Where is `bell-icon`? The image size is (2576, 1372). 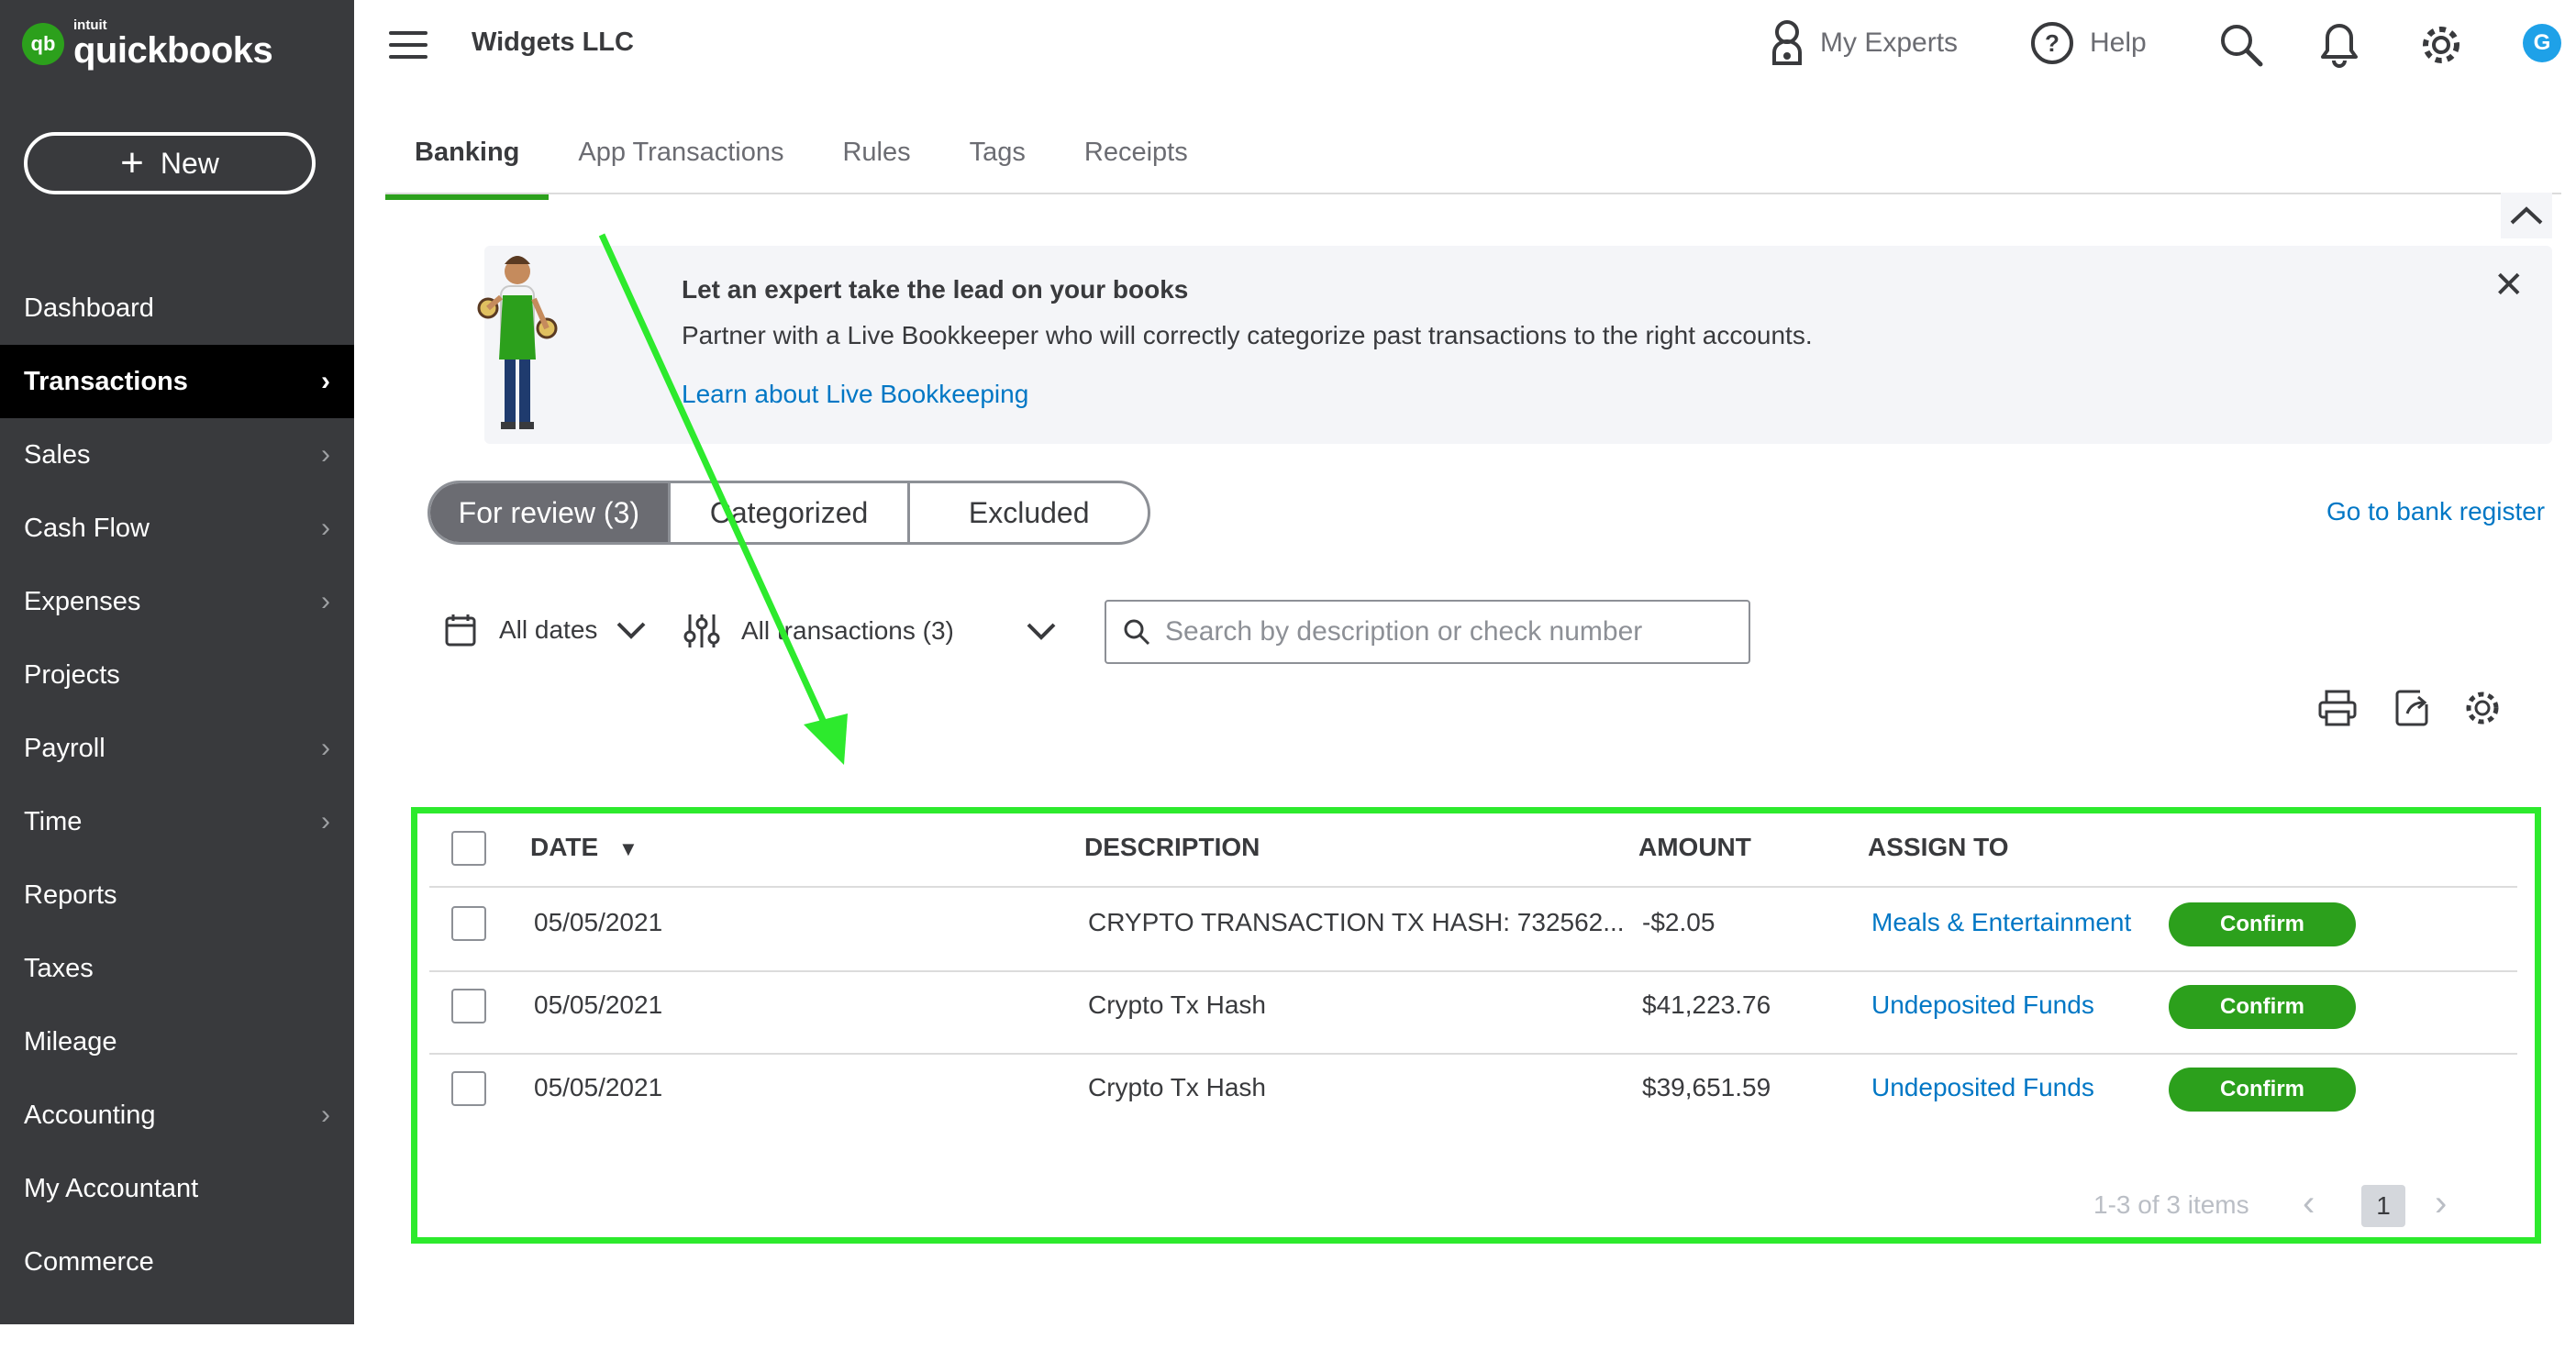 bell-icon is located at coordinates (2339, 45).